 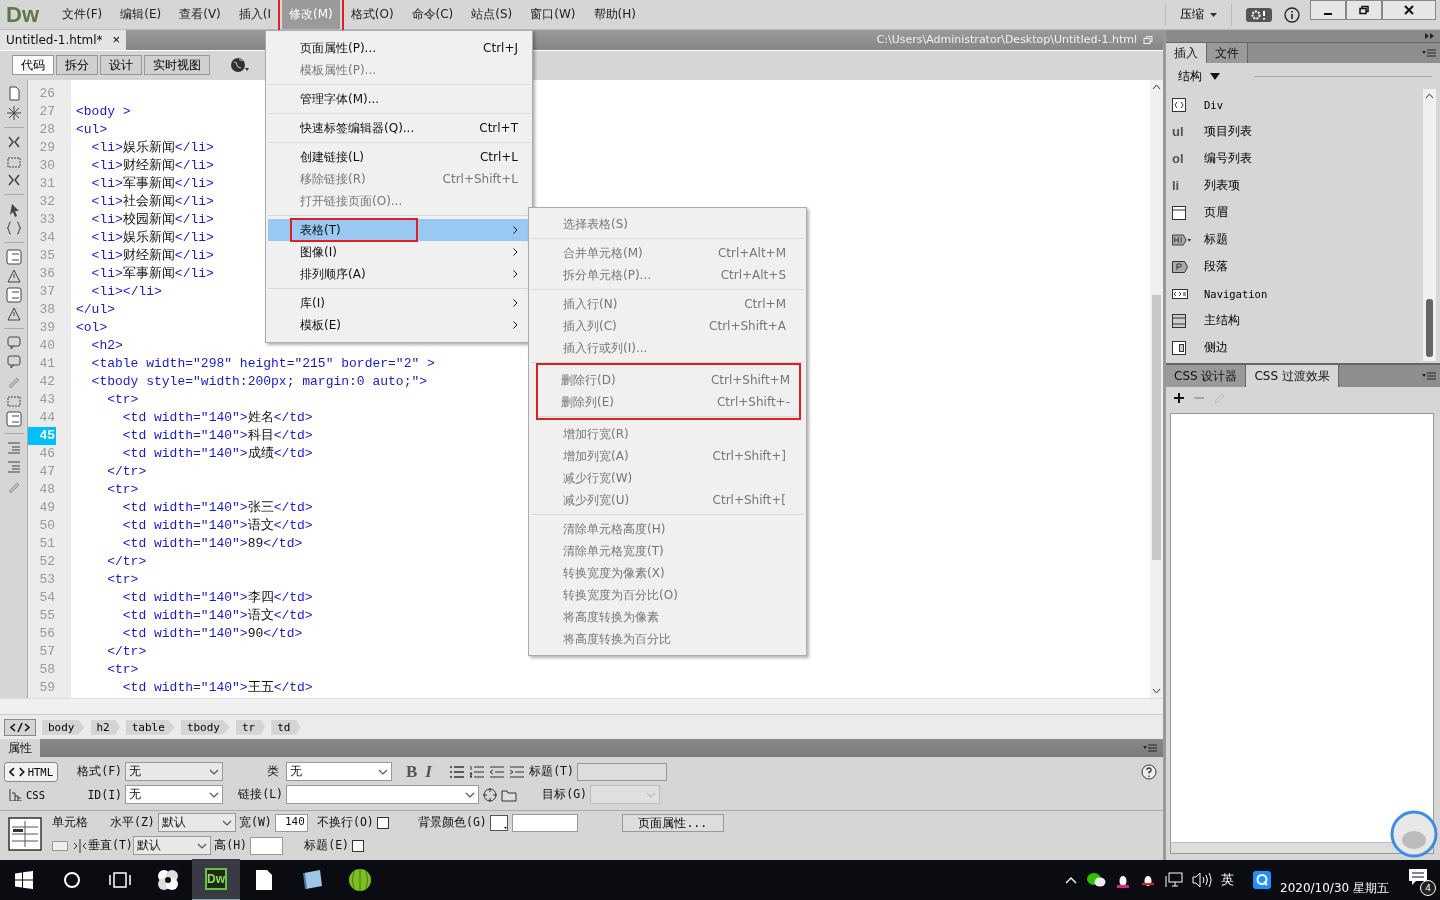 What do you see at coordinates (1294, 320) in the screenshot?
I see `insert-item: 主结构` at bounding box center [1294, 320].